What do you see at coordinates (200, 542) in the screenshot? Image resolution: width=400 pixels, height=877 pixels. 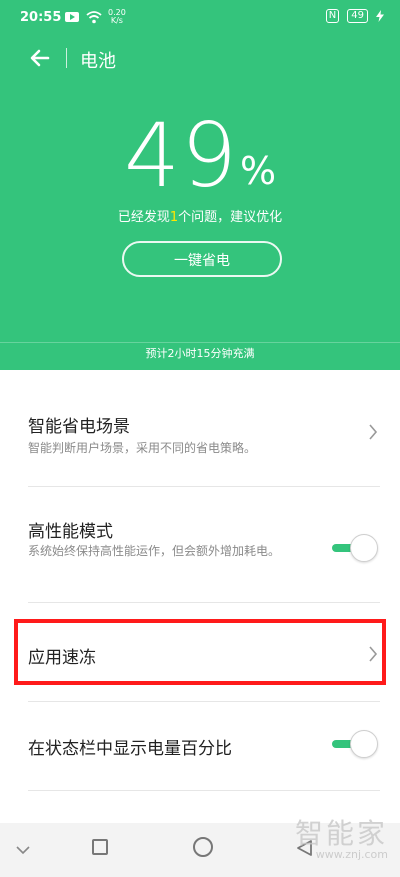 I see `setting-high-performance: 高性能模式 系统始终保持高性能运作，但会额外增加耗电。` at bounding box center [200, 542].